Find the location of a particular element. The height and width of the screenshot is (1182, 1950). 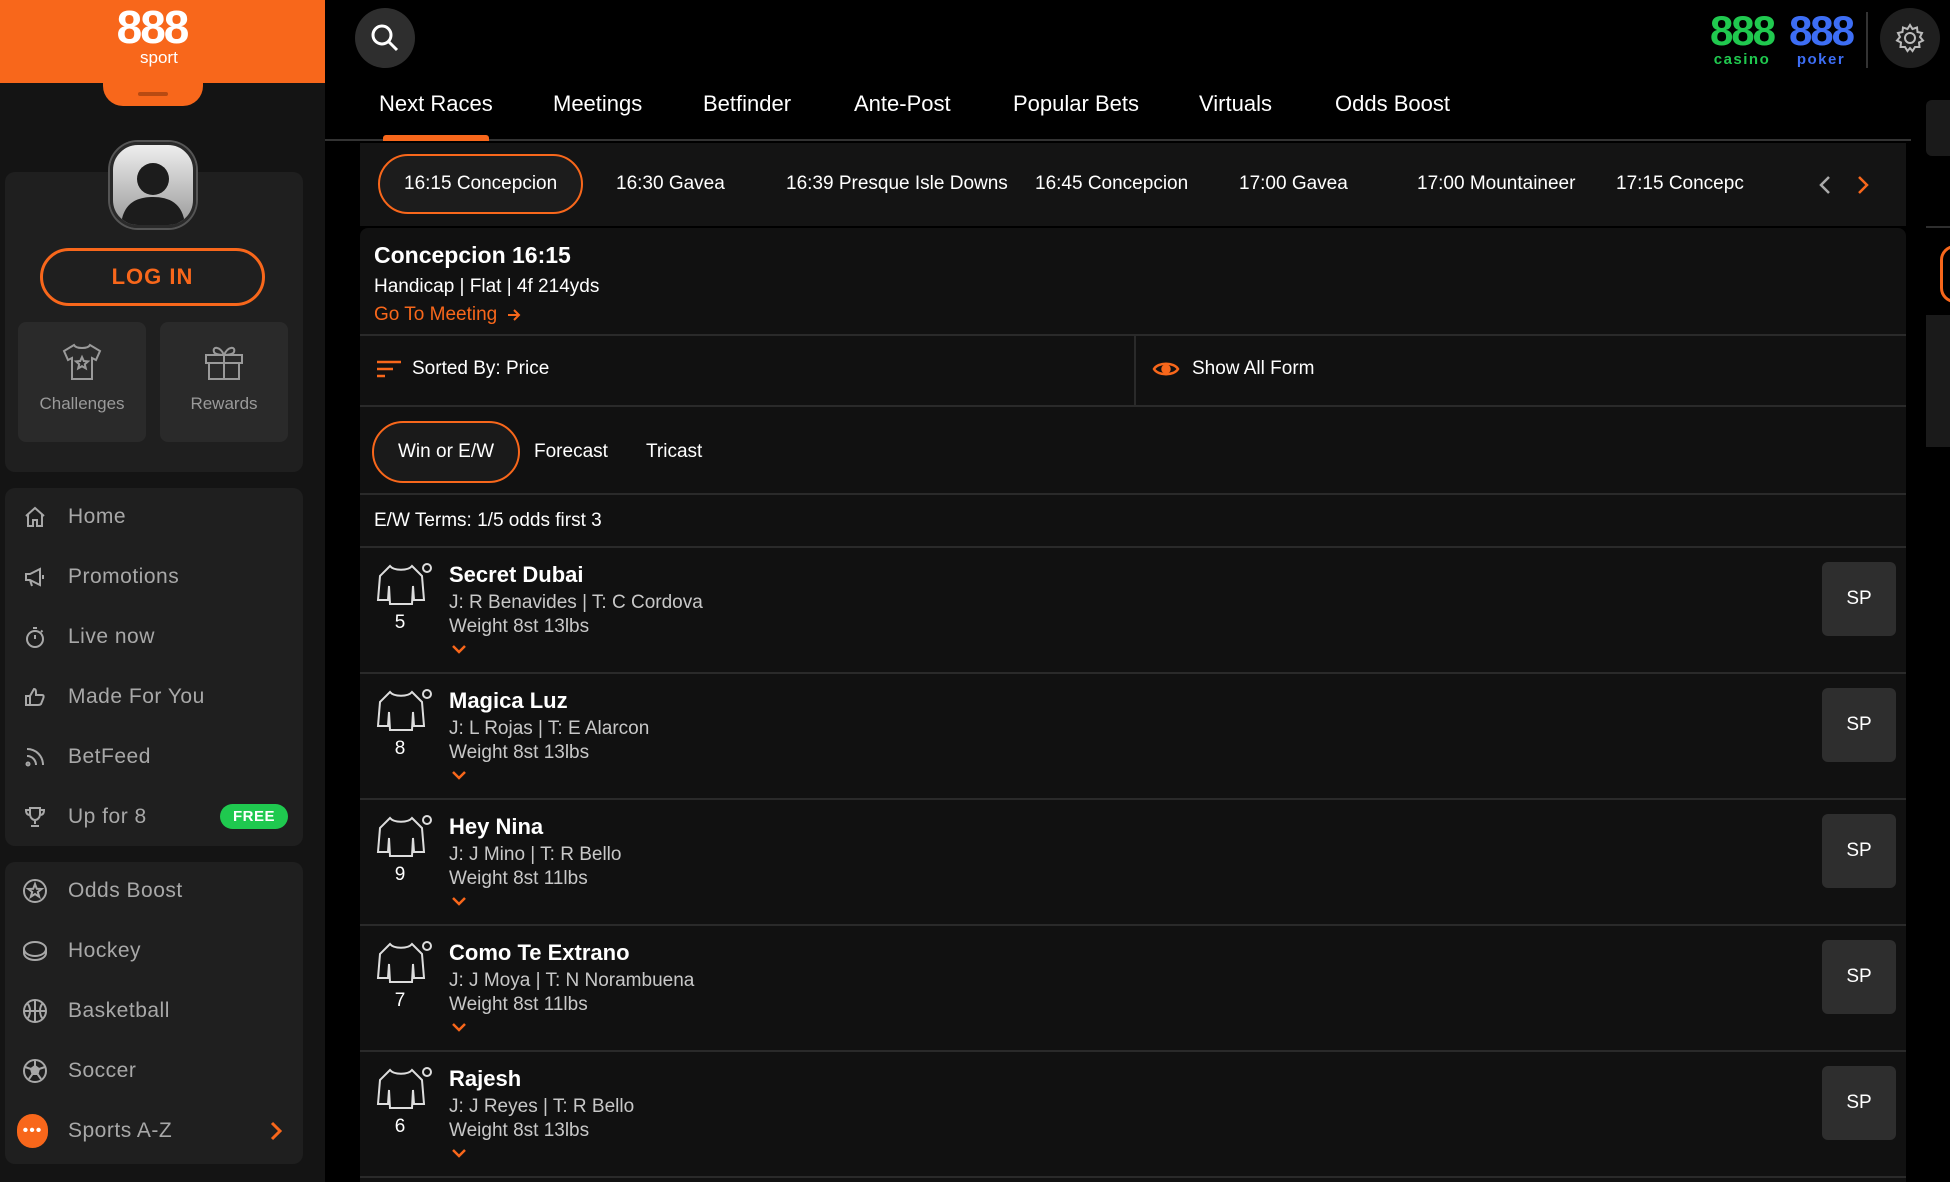

odds-boost-icon is located at coordinates (35, 891).